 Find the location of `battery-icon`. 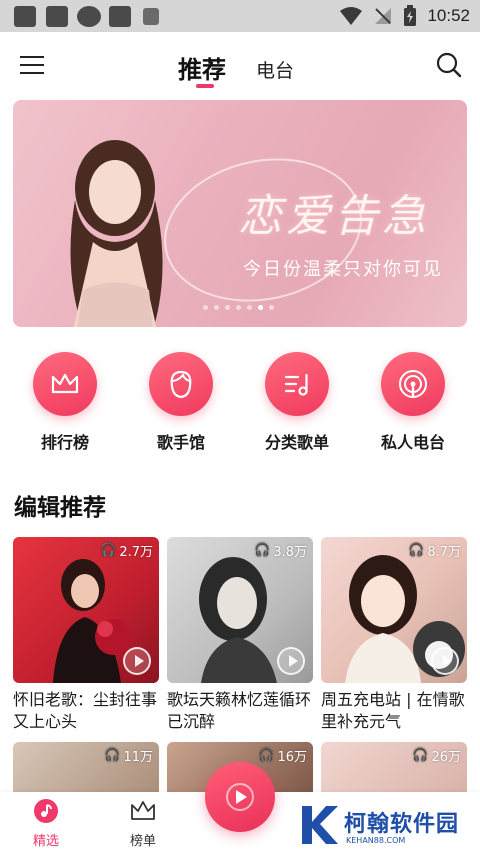

battery-icon is located at coordinates (410, 15).